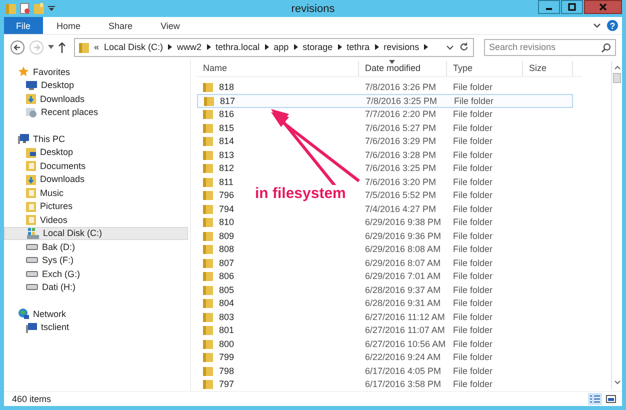  What do you see at coordinates (49, 313) in the screenshot?
I see `sidebar-heading: Network` at bounding box center [49, 313].